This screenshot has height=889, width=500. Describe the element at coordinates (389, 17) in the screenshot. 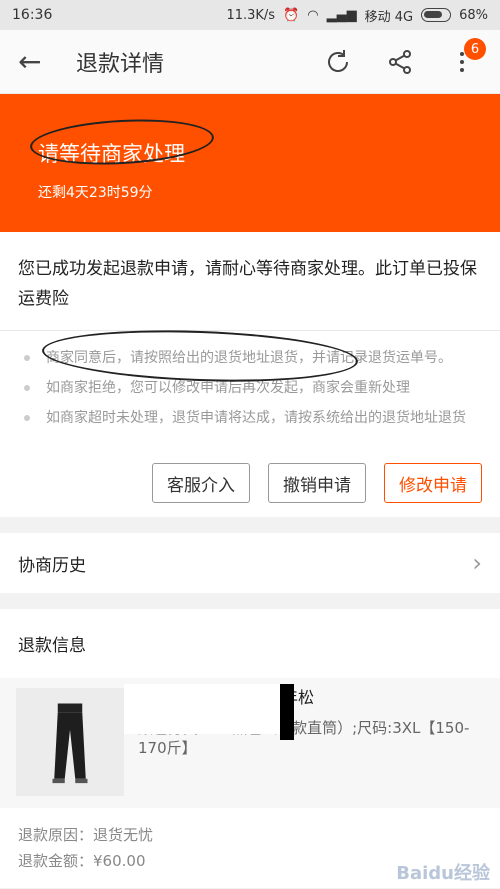

I see `carrier: 移动 4G` at that location.